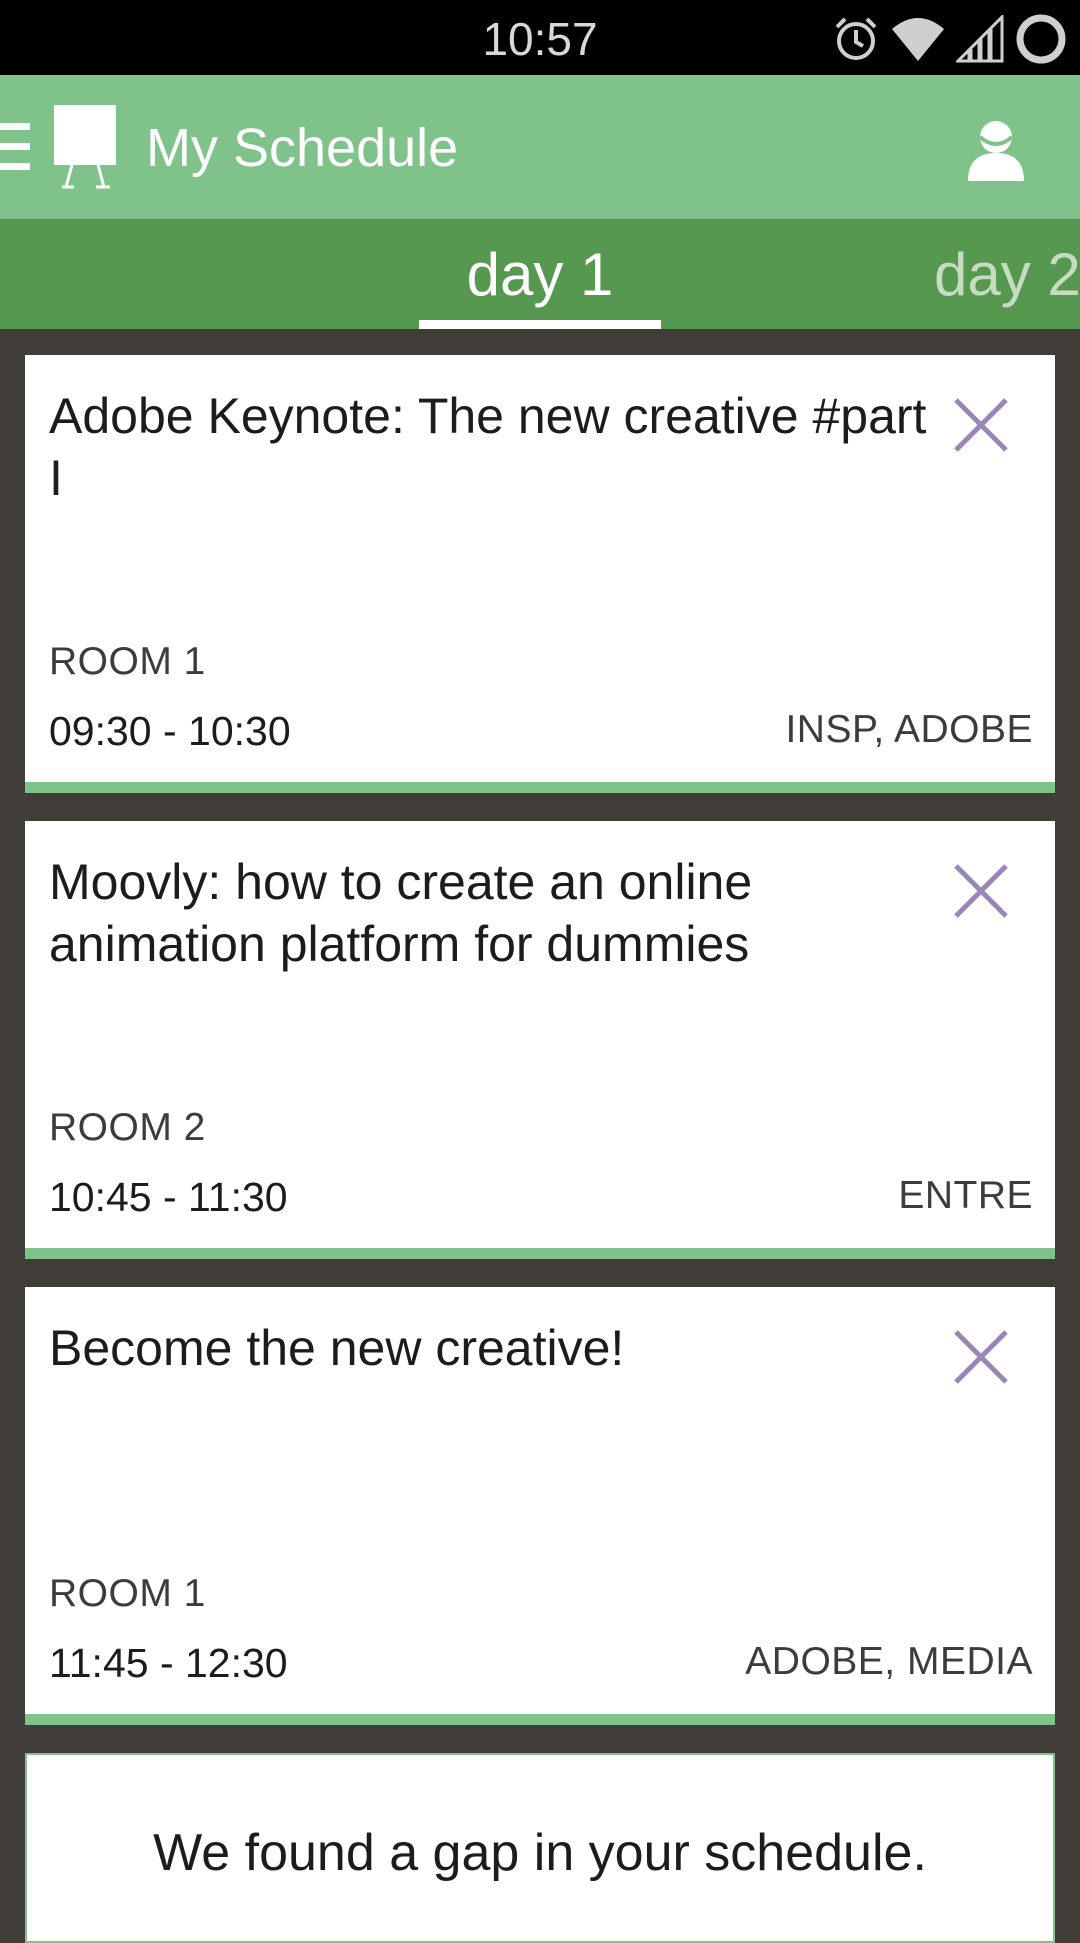 This screenshot has width=1080, height=1943. What do you see at coordinates (996, 149) in the screenshot?
I see `profile-icon` at bounding box center [996, 149].